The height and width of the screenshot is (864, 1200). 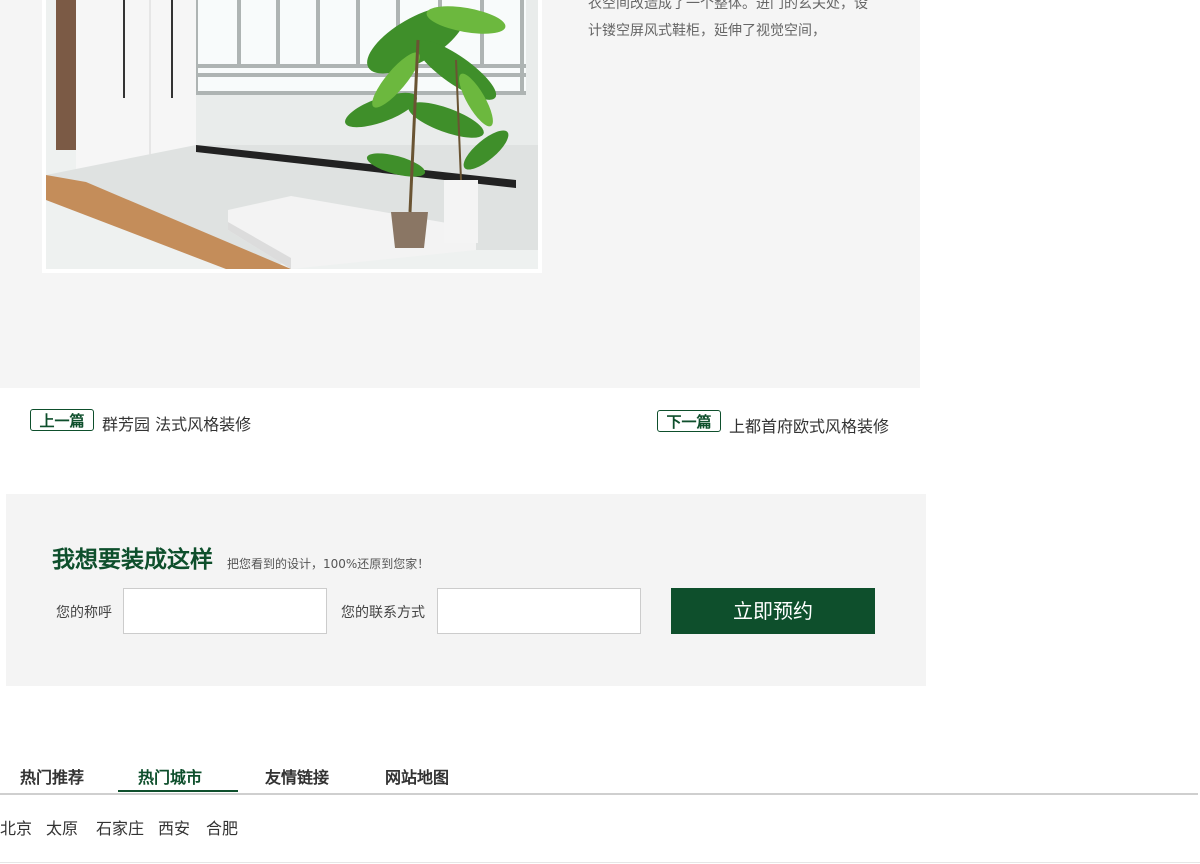 I want to click on prev-article-tag: 上一篇, so click(x=62, y=420).